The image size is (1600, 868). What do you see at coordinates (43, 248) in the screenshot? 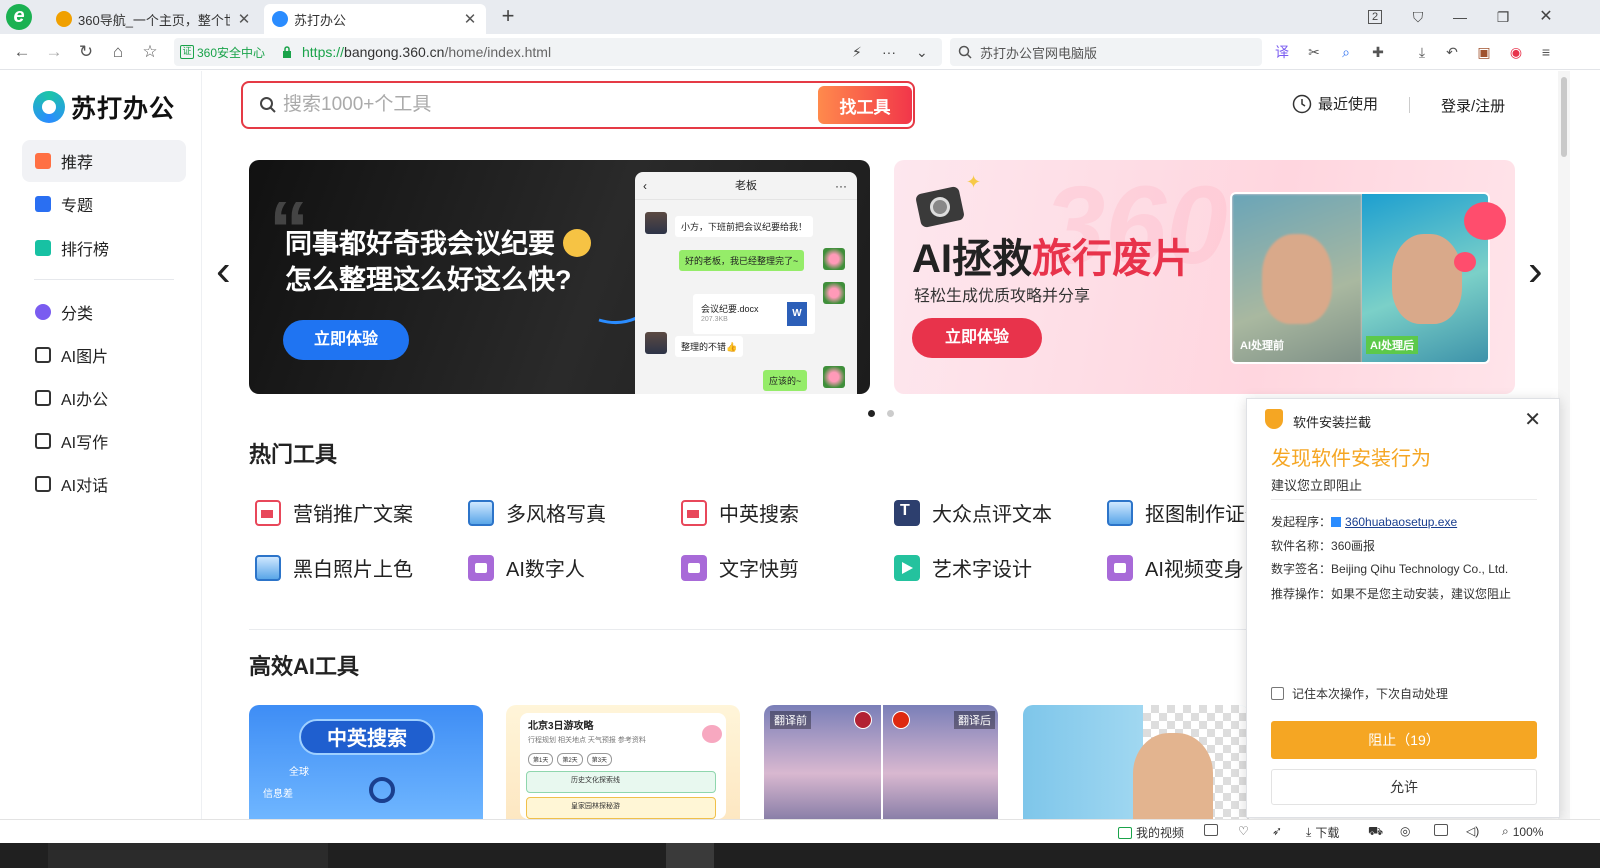
I see `chart-icon` at bounding box center [43, 248].